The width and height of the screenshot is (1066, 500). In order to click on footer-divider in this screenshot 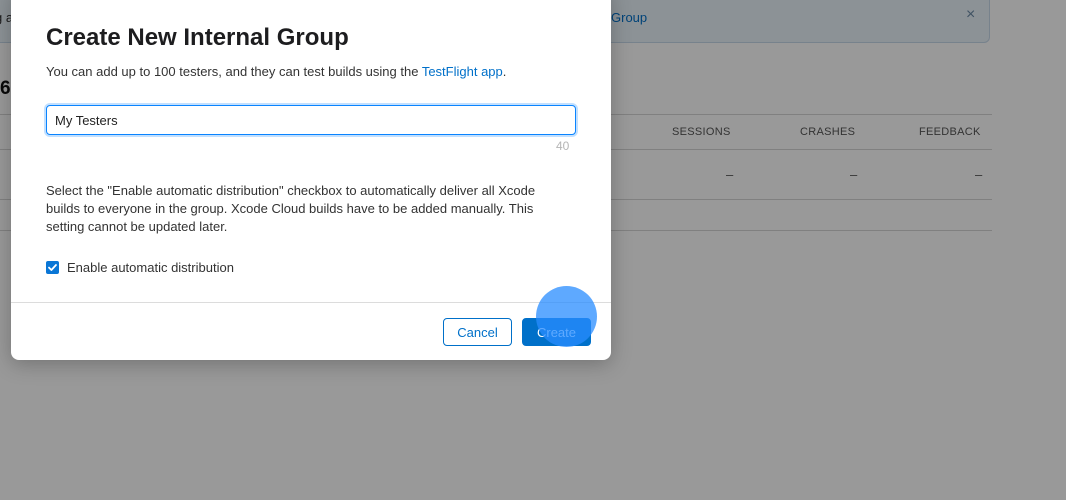, I will do `click(311, 302)`.